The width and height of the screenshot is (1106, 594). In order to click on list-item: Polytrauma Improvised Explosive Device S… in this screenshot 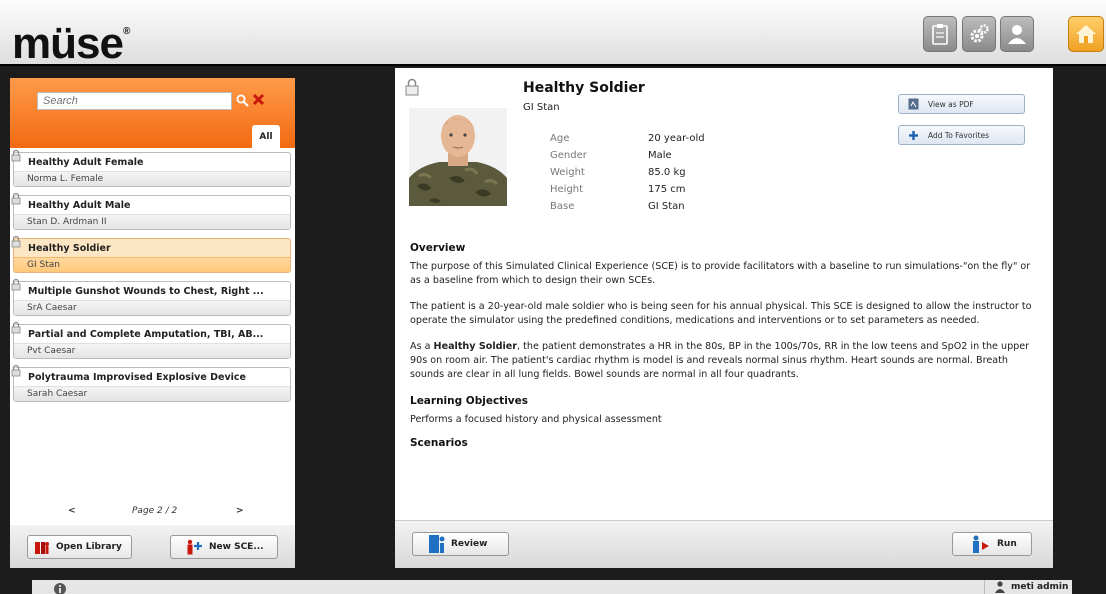, I will do `click(151, 383)`.